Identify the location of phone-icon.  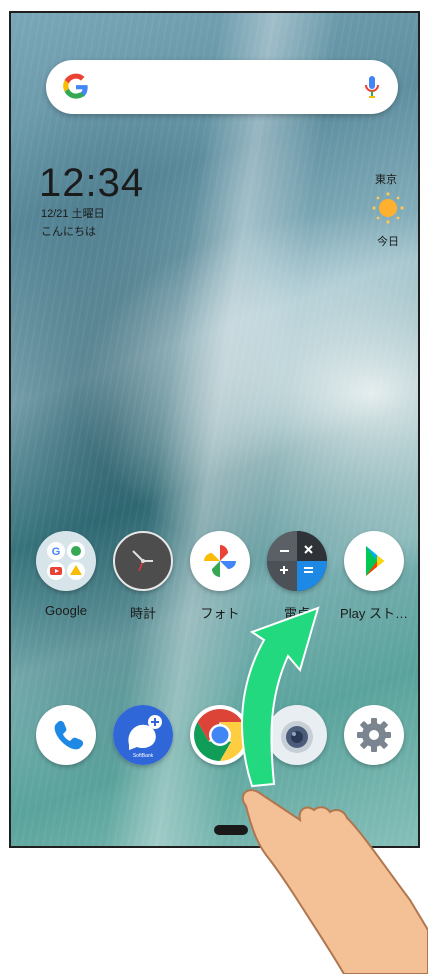
(66, 735).